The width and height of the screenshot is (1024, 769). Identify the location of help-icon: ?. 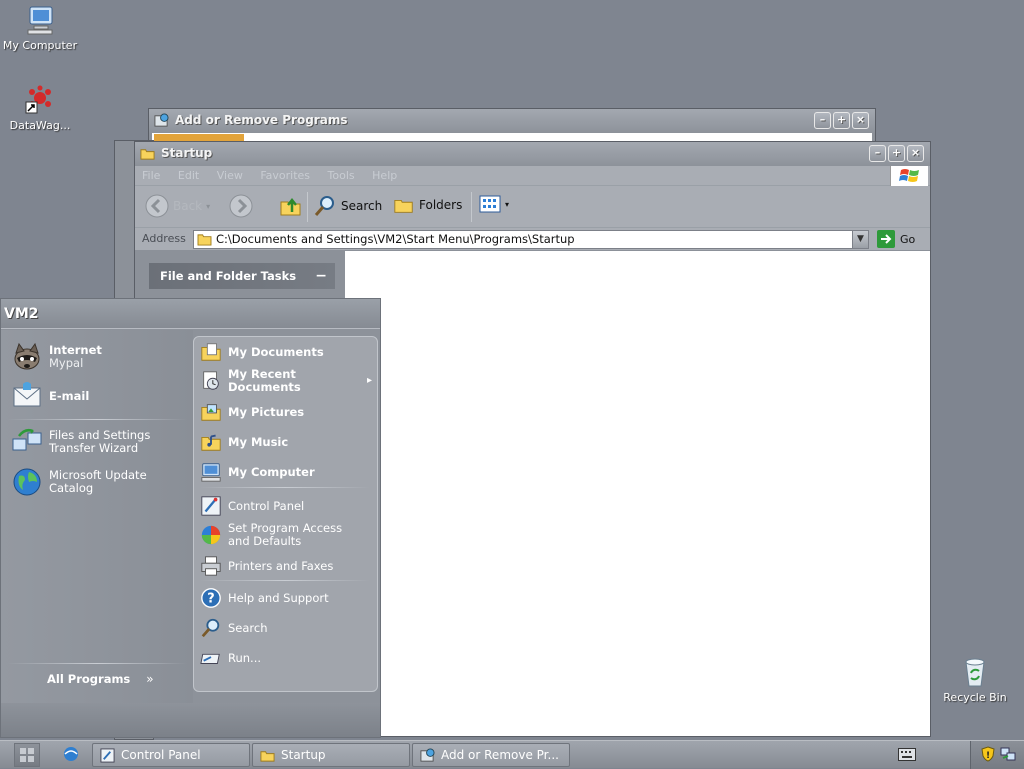
(211, 598).